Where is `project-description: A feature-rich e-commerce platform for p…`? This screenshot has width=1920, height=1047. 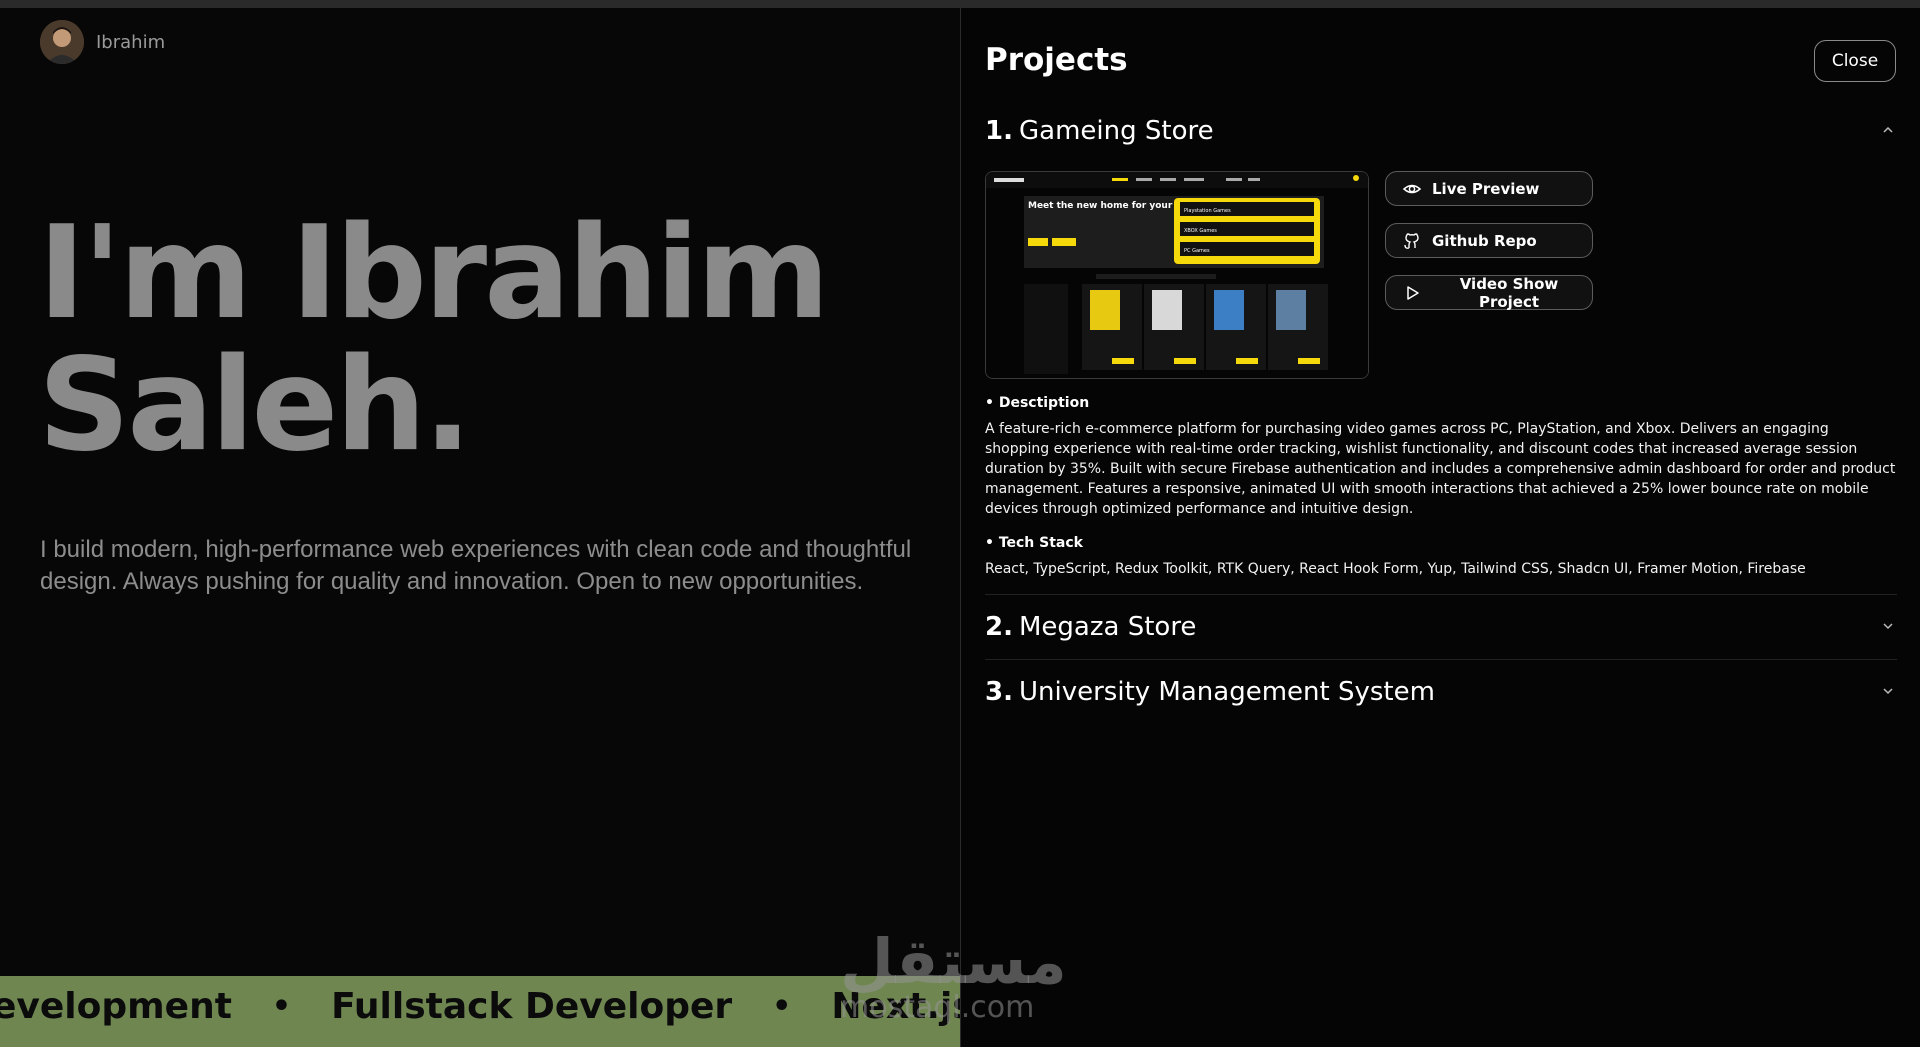 project-description: A feature-rich e-commerce platform for p… is located at coordinates (1440, 469).